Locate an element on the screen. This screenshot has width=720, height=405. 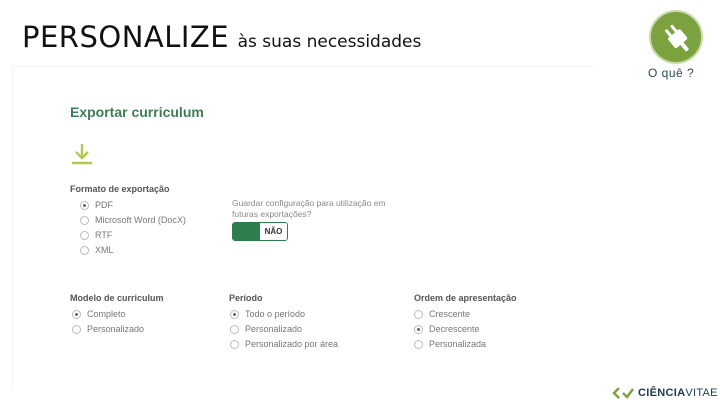
plug-icon is located at coordinates (676, 38).